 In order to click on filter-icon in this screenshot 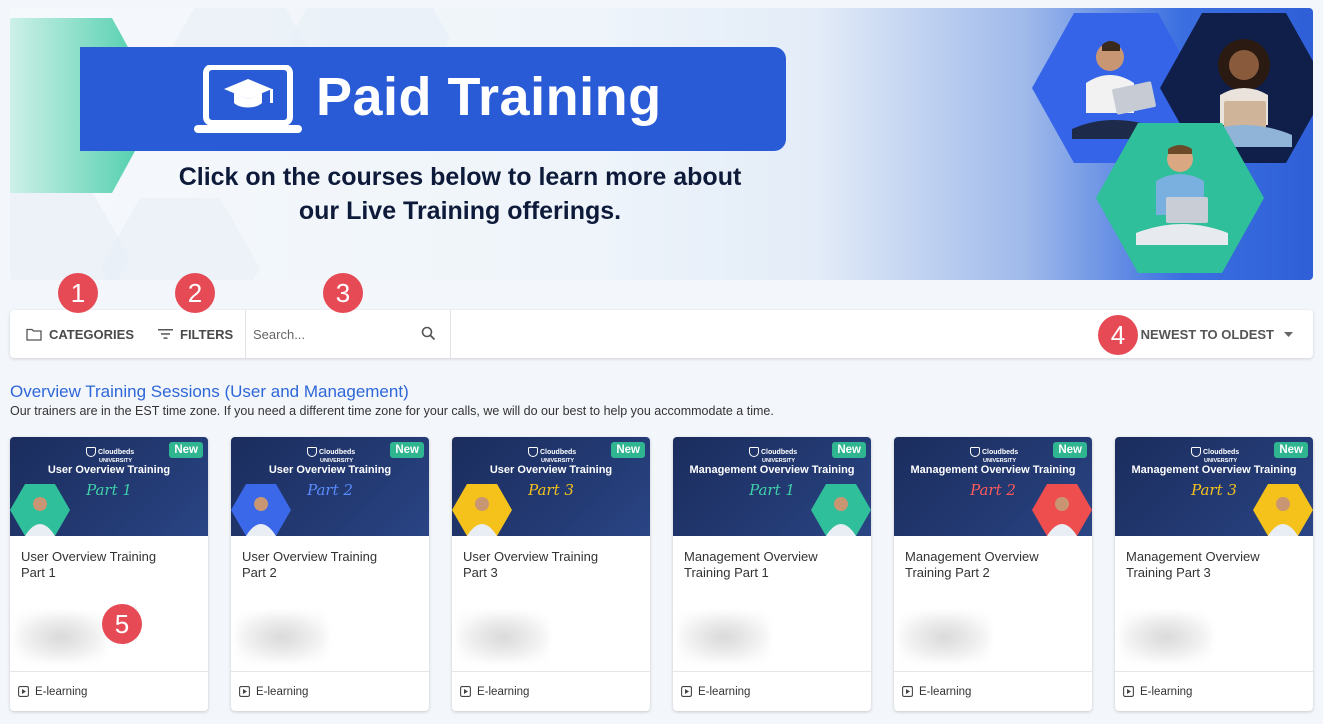, I will do `click(165, 334)`.